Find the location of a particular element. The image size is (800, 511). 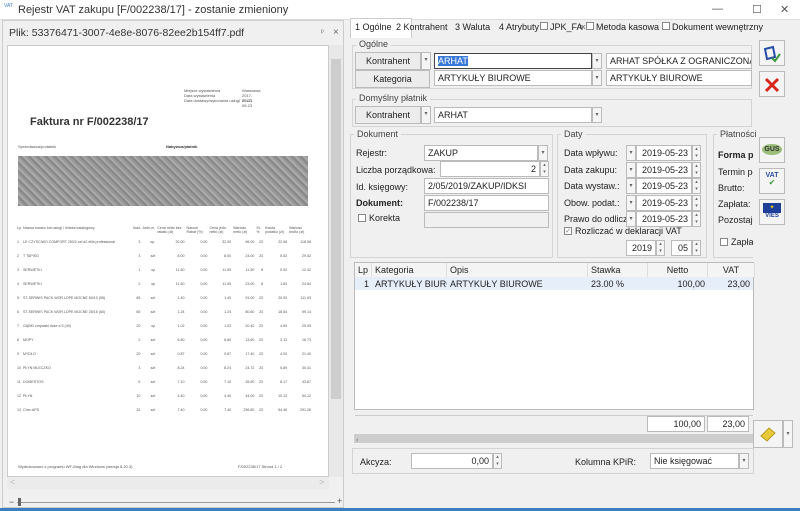

year-spinner: ▴ ▾ is located at coordinates (660, 248).